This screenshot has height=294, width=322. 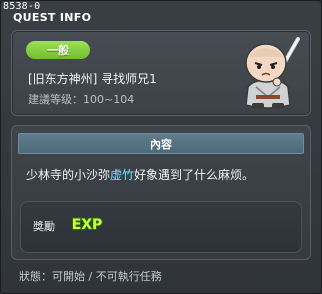 What do you see at coordinates (122, 175) in the screenshot?
I see `npc-name-highlight: 虚竹` at bounding box center [122, 175].